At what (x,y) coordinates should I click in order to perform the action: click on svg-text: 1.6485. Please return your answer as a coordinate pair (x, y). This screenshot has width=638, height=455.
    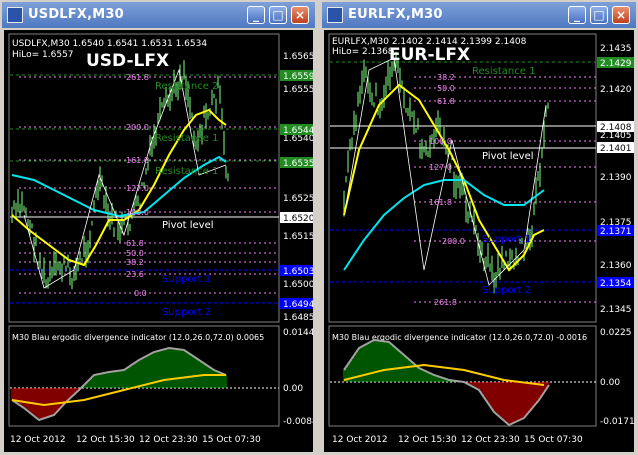
    Looking at the image, I should click on (298, 318).